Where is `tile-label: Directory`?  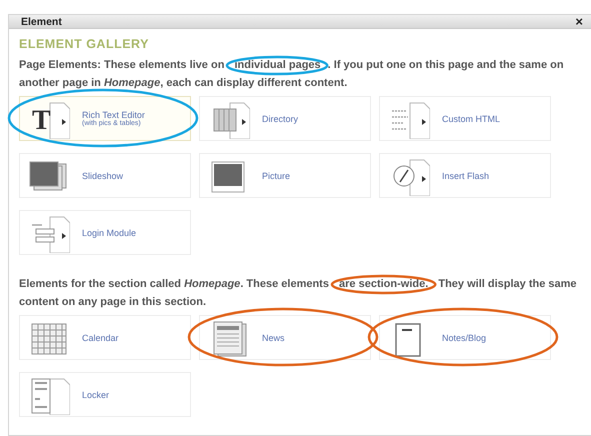 tile-label: Directory is located at coordinates (280, 119).